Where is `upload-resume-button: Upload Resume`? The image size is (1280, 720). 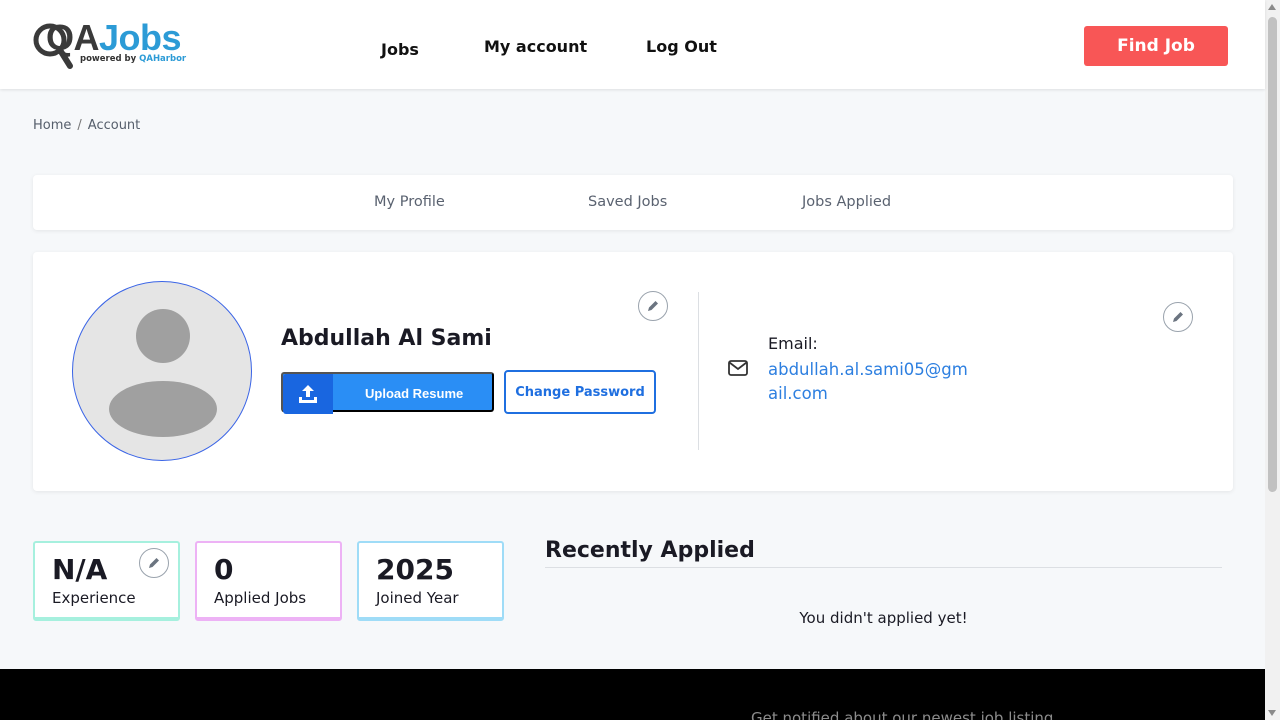 upload-resume-button: Upload Resume is located at coordinates (387, 393).